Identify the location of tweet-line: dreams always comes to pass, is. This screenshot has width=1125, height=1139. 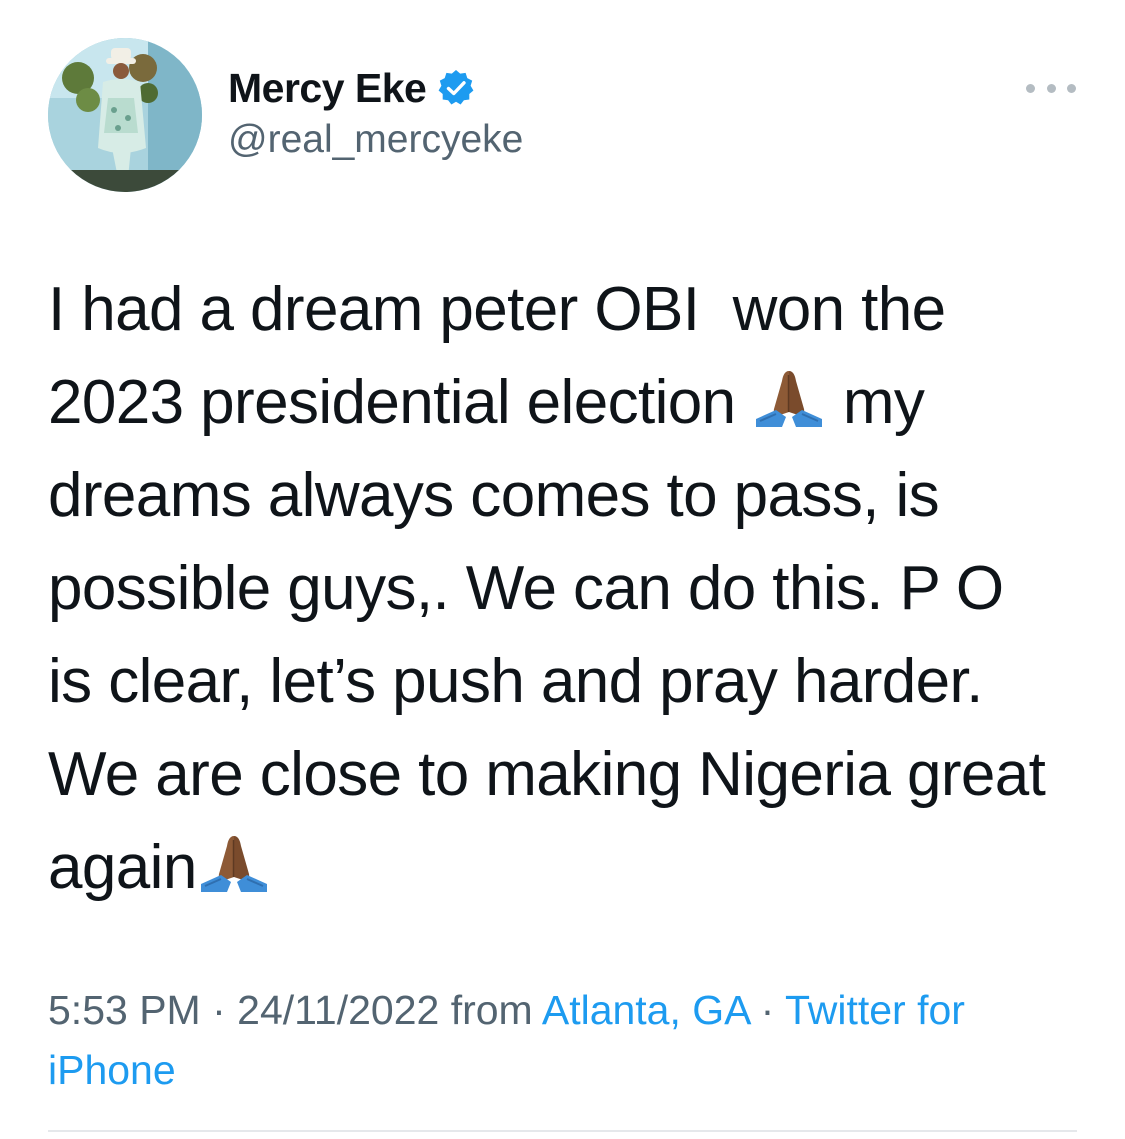
(494, 495).